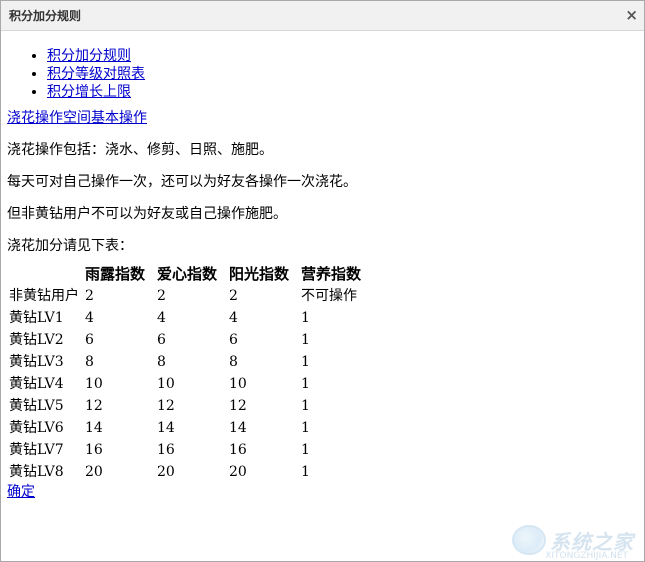 The height and width of the screenshot is (562, 645). What do you see at coordinates (189, 296) in the screenshot?
I see `table-row: 非黄钻用户 2 2 2 不可操作` at bounding box center [189, 296].